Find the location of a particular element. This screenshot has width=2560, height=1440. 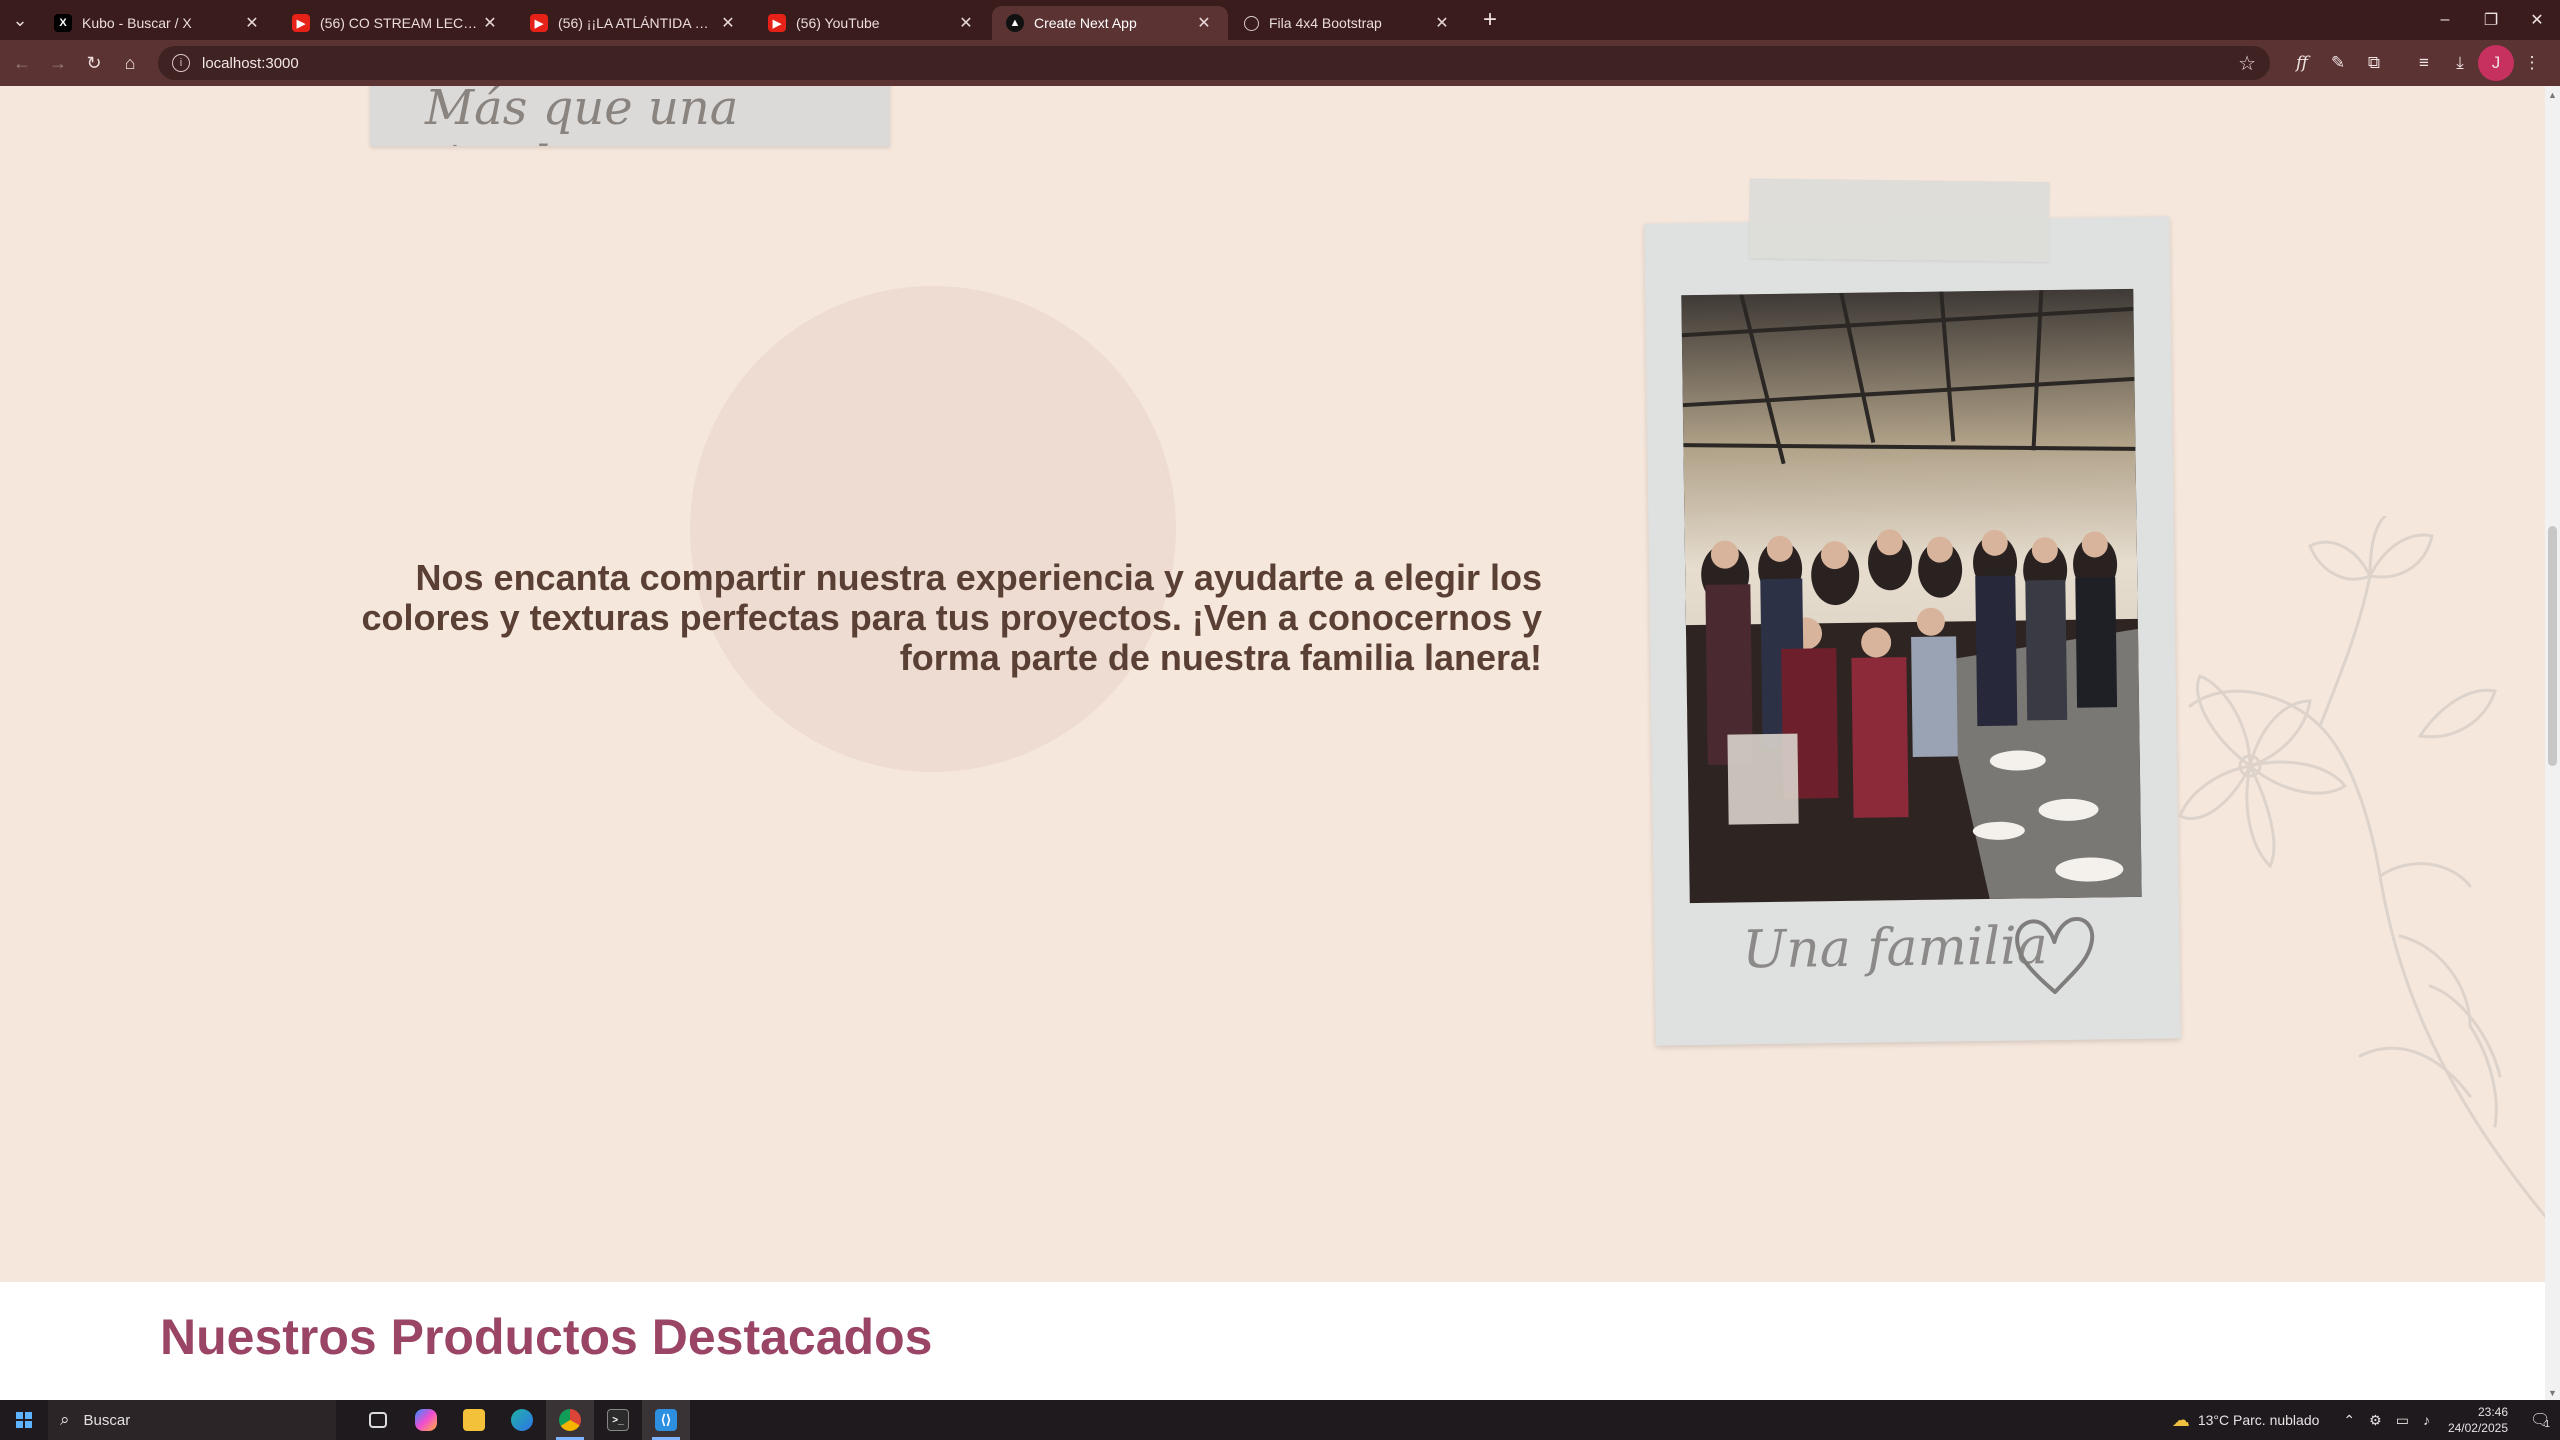

chrome-icon is located at coordinates (570, 1420).